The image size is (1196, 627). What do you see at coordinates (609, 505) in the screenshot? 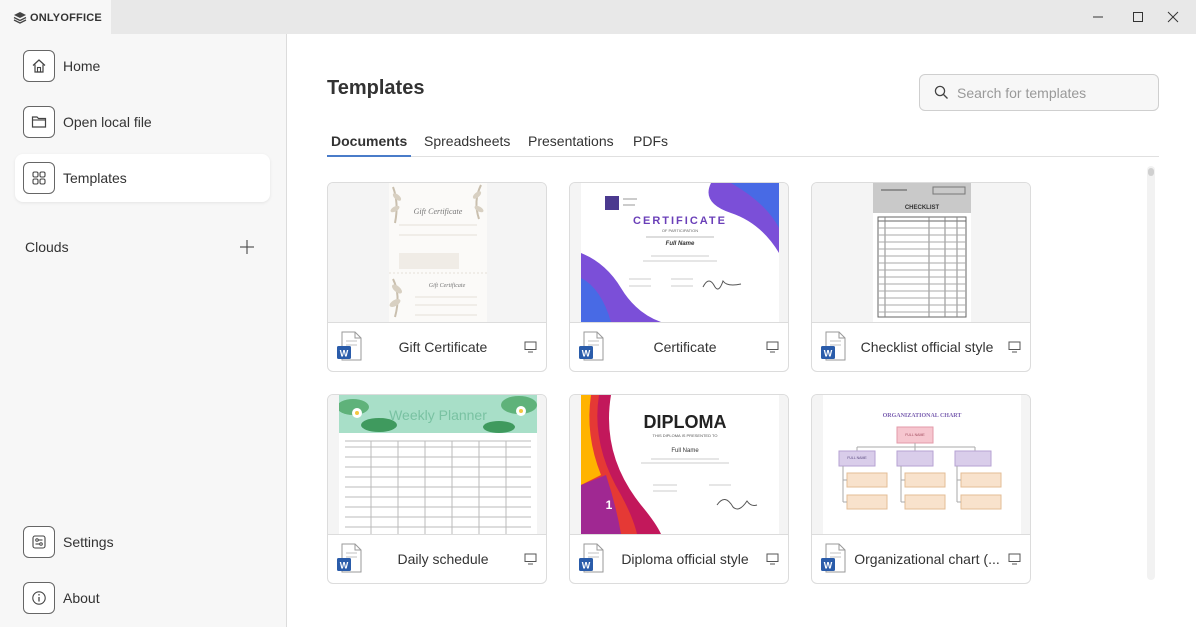
I see `svg-text: 1` at bounding box center [609, 505].